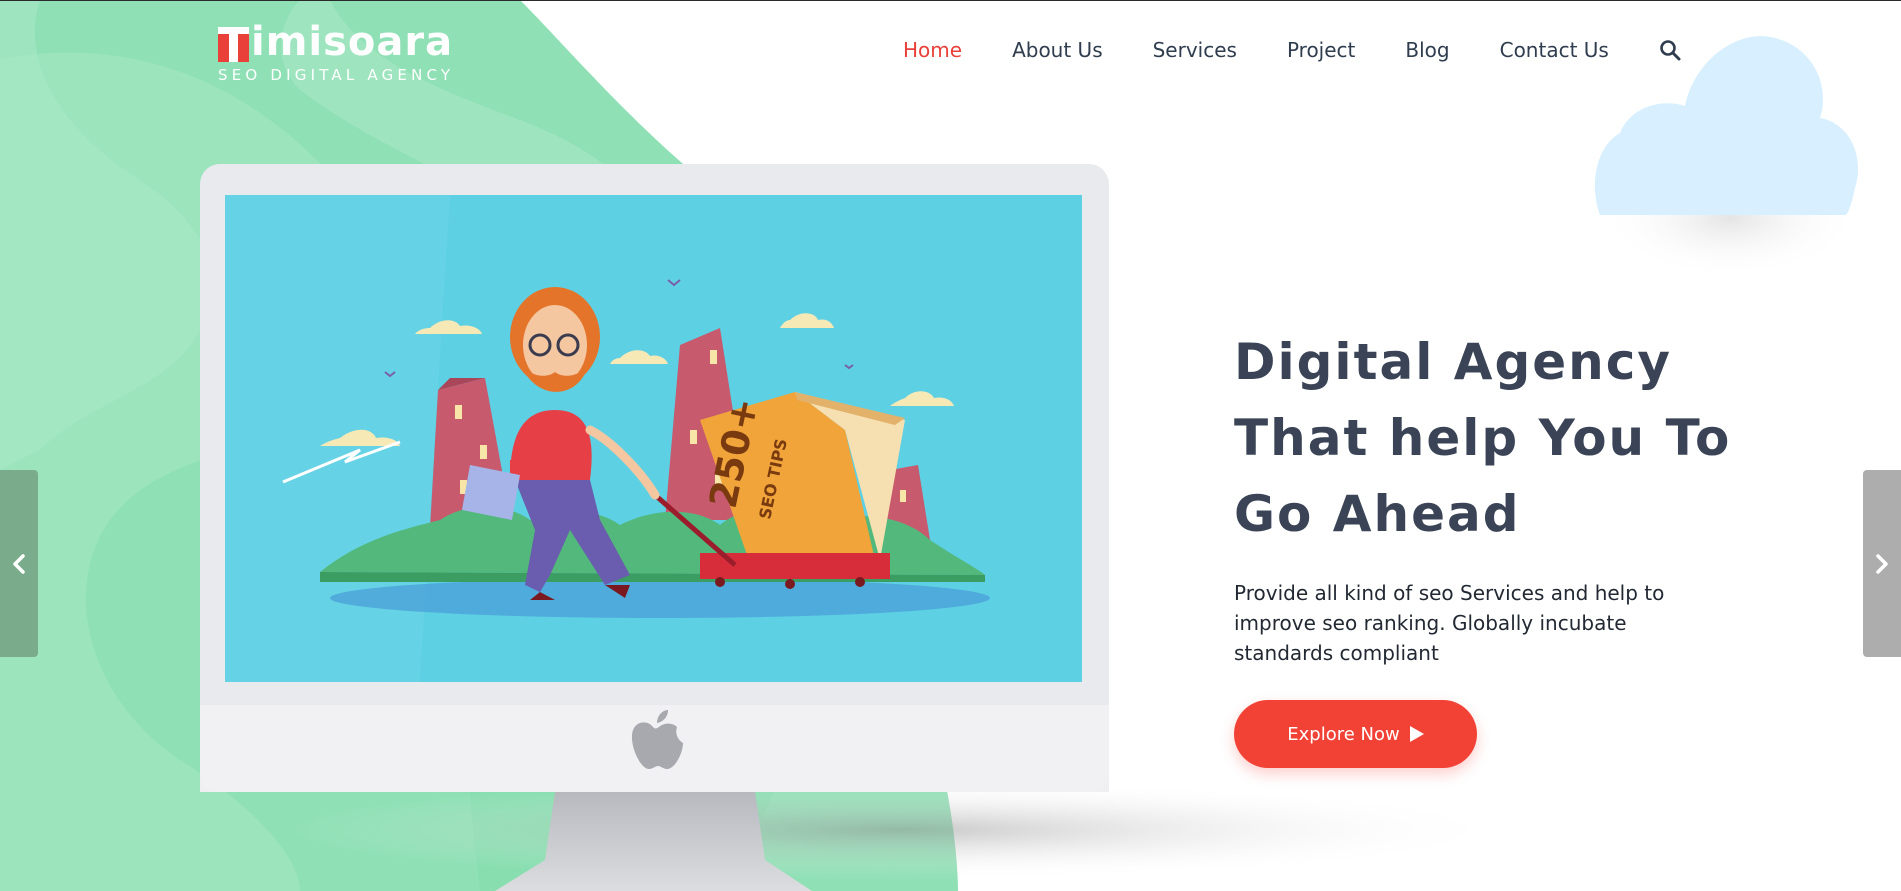 Image resolution: width=1901 pixels, height=891 pixels. I want to click on hero-title-line-3: Go Ahead, so click(1377, 514).